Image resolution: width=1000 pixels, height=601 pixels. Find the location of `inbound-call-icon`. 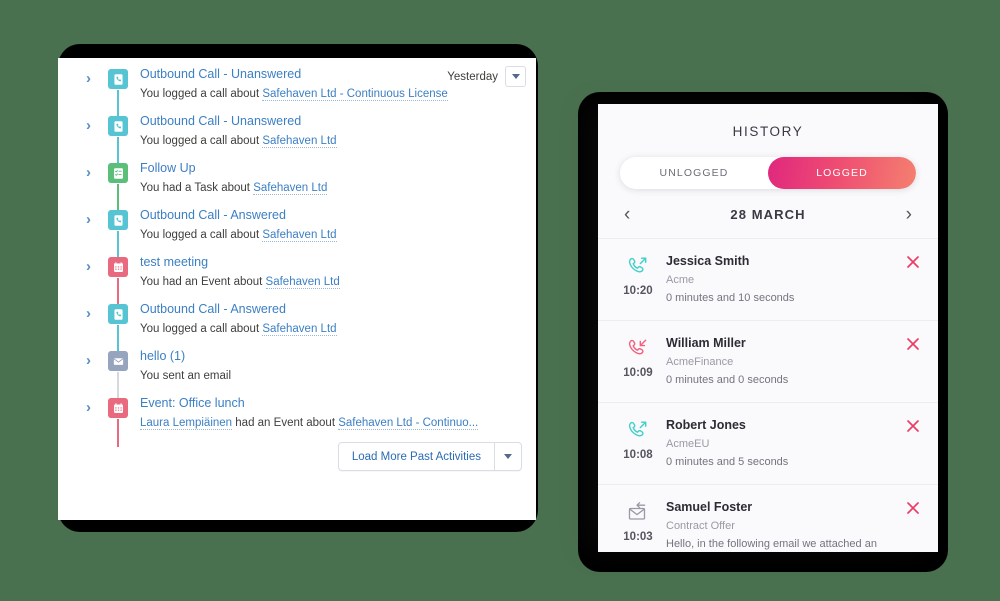

inbound-call-icon is located at coordinates (638, 348).